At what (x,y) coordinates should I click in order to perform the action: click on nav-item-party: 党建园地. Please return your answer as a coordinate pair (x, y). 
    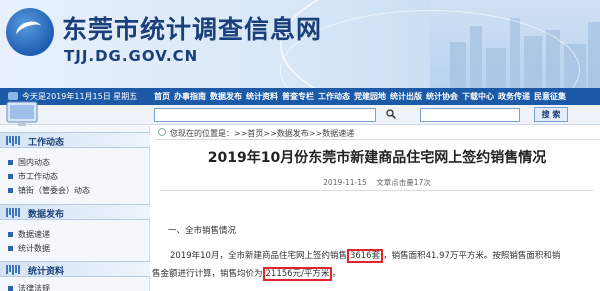
    Looking at the image, I should click on (370, 96).